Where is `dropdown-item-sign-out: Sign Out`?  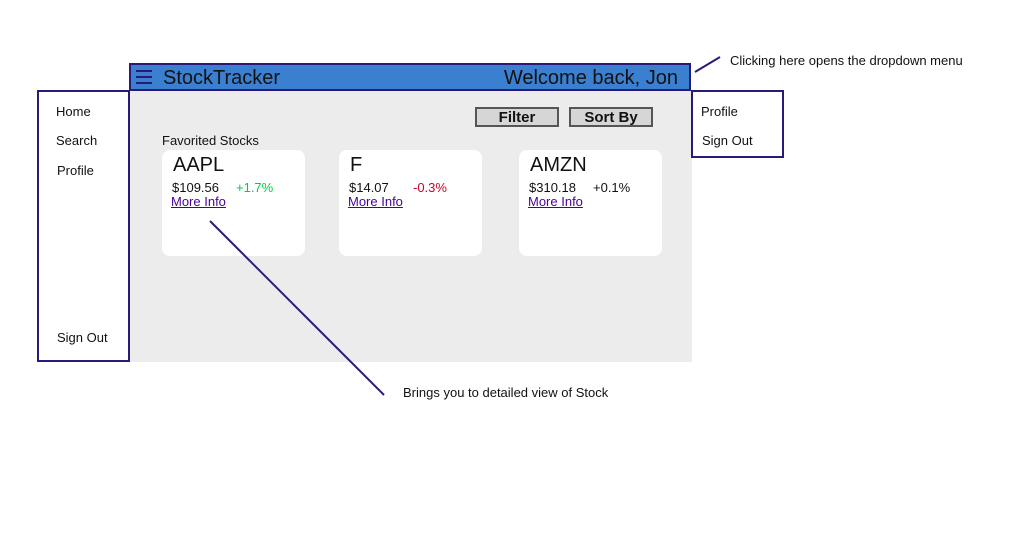 dropdown-item-sign-out: Sign Out is located at coordinates (727, 140).